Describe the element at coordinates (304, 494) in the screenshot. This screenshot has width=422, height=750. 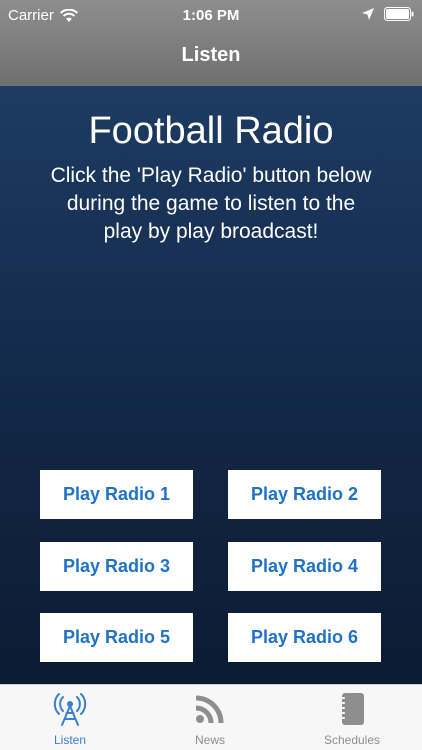
I see `play-radio-2-button: Play Radio 2` at that location.